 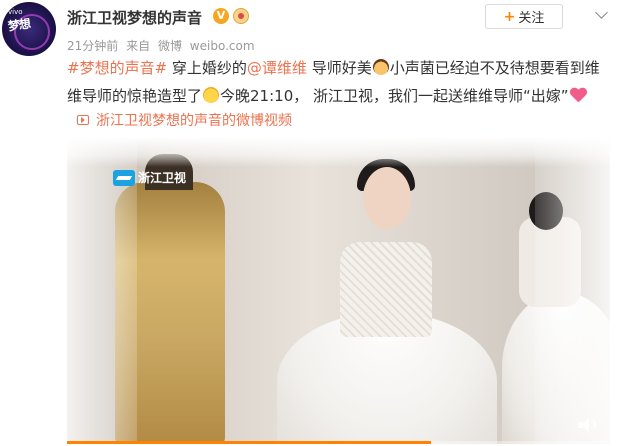 What do you see at coordinates (29, 29) in the screenshot?
I see `avatar: vivo 梦想` at bounding box center [29, 29].